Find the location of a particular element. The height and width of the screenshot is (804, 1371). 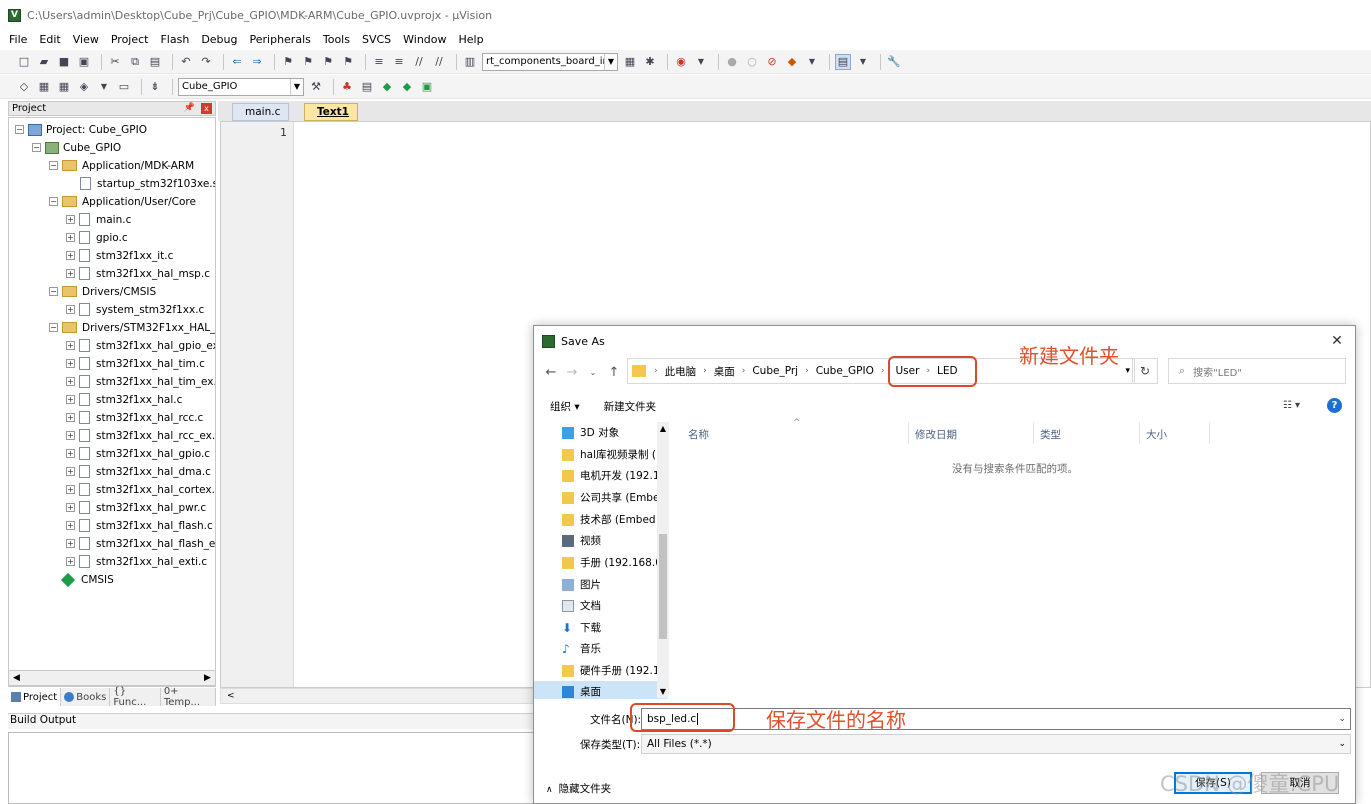

filename-input: bsp_led.c ⌄ is located at coordinates (996, 719).